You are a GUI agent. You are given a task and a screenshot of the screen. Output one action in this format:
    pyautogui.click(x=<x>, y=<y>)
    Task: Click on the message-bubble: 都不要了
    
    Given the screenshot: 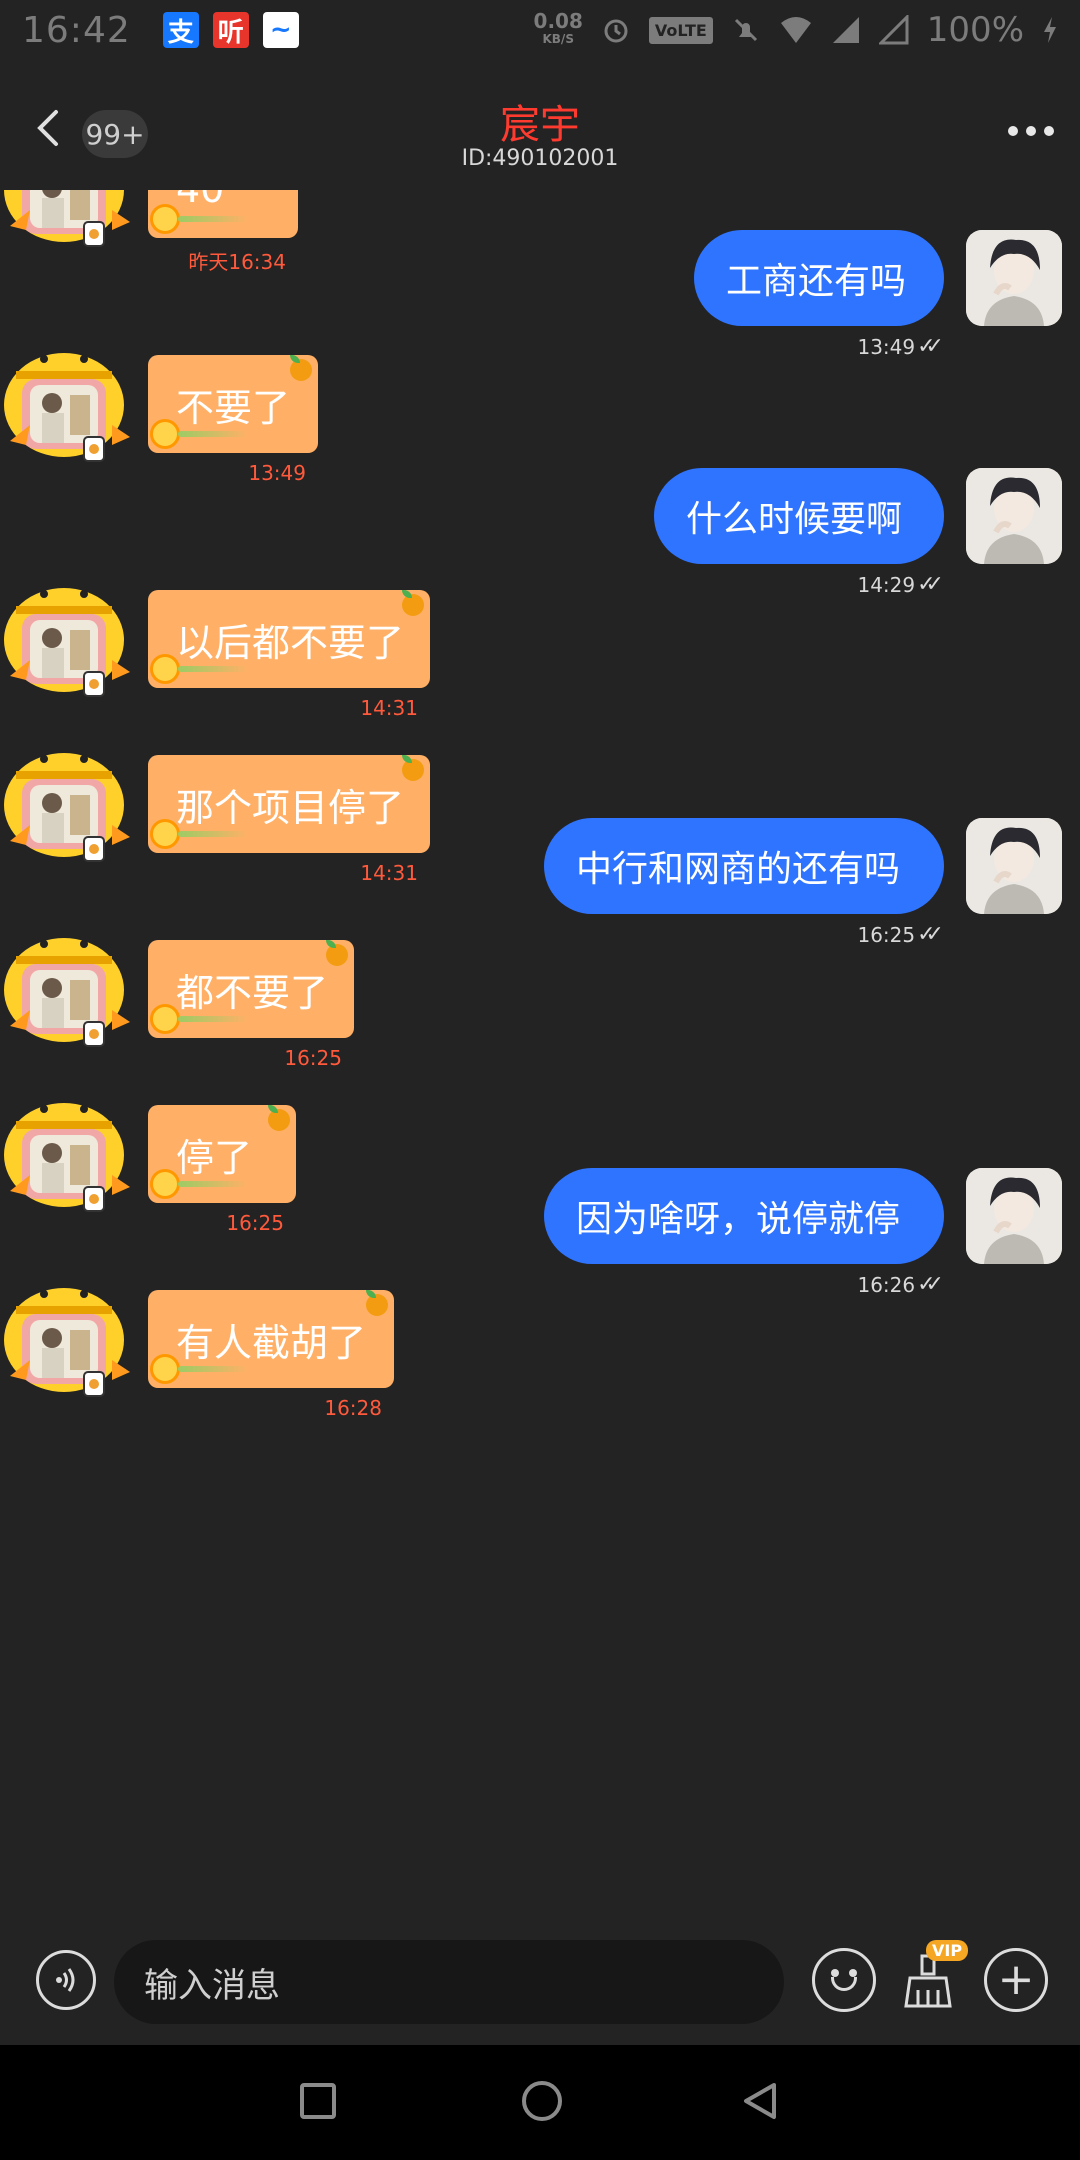 What is the action you would take?
    pyautogui.click(x=251, y=989)
    